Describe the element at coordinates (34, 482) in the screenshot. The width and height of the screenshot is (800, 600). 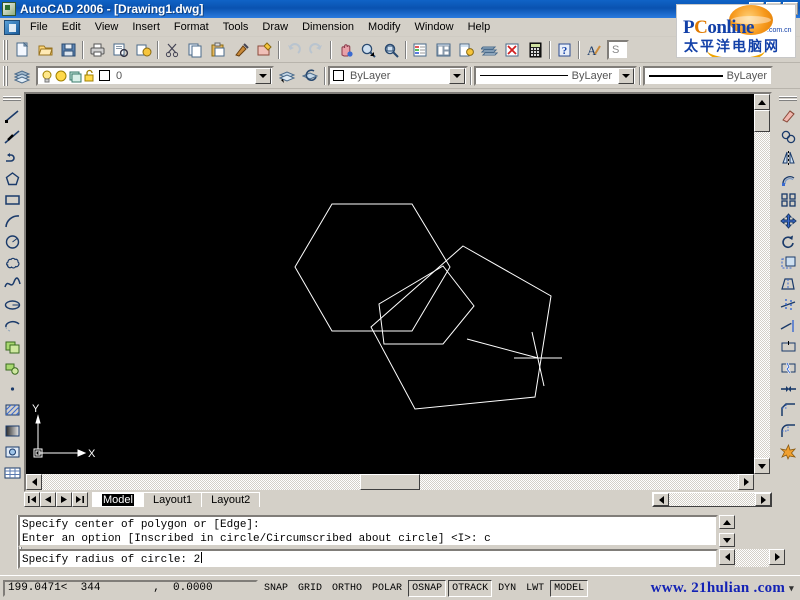
I see `scroll-left-button` at that location.